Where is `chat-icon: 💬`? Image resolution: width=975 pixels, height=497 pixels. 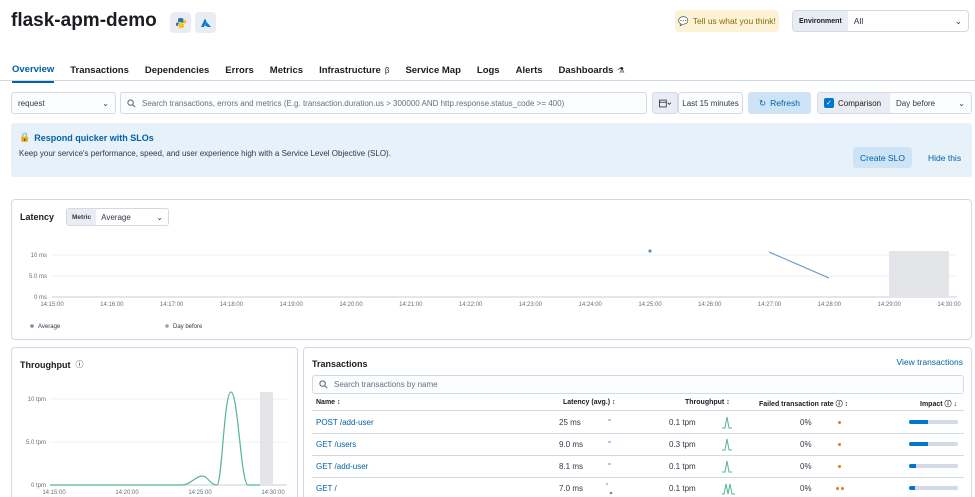
chat-icon: 💬 is located at coordinates (683, 20).